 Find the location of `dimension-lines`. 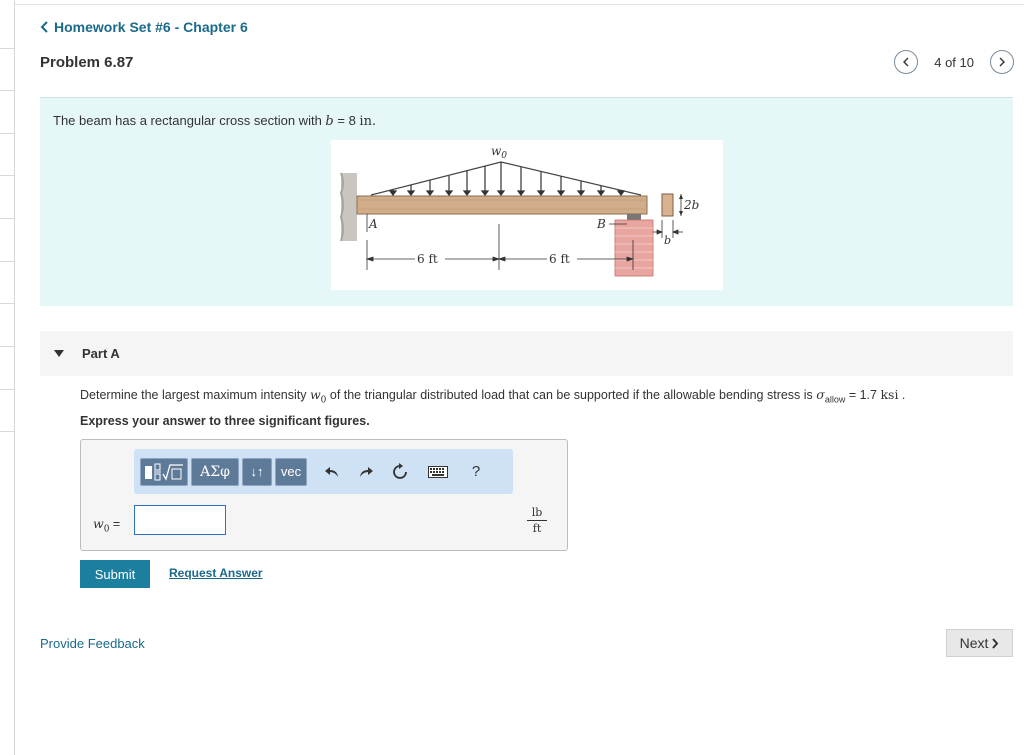

dimension-lines is located at coordinates (500, 247).